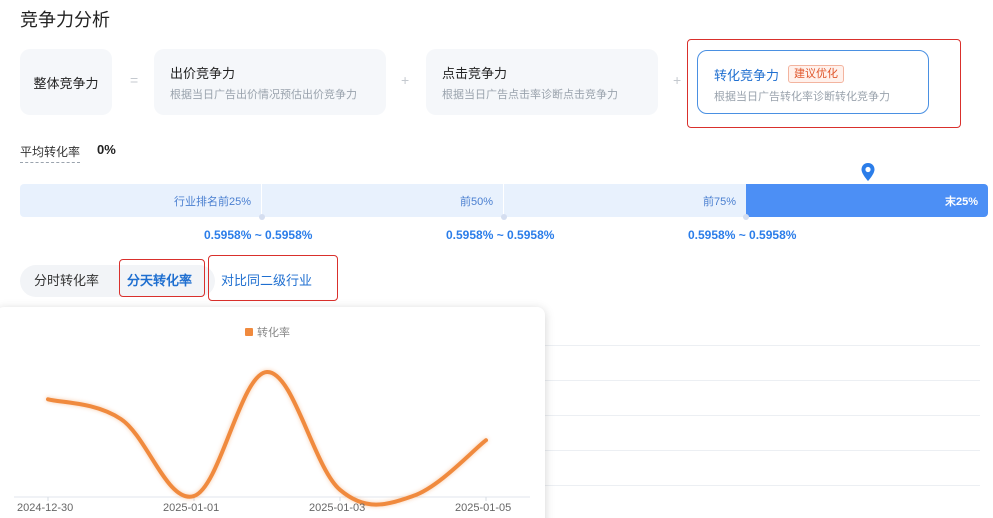 Image resolution: width=993 pixels, height=518 pixels. Describe the element at coordinates (483, 508) in the screenshot. I see `x-axis-tick-label: 2025-01-05` at that location.